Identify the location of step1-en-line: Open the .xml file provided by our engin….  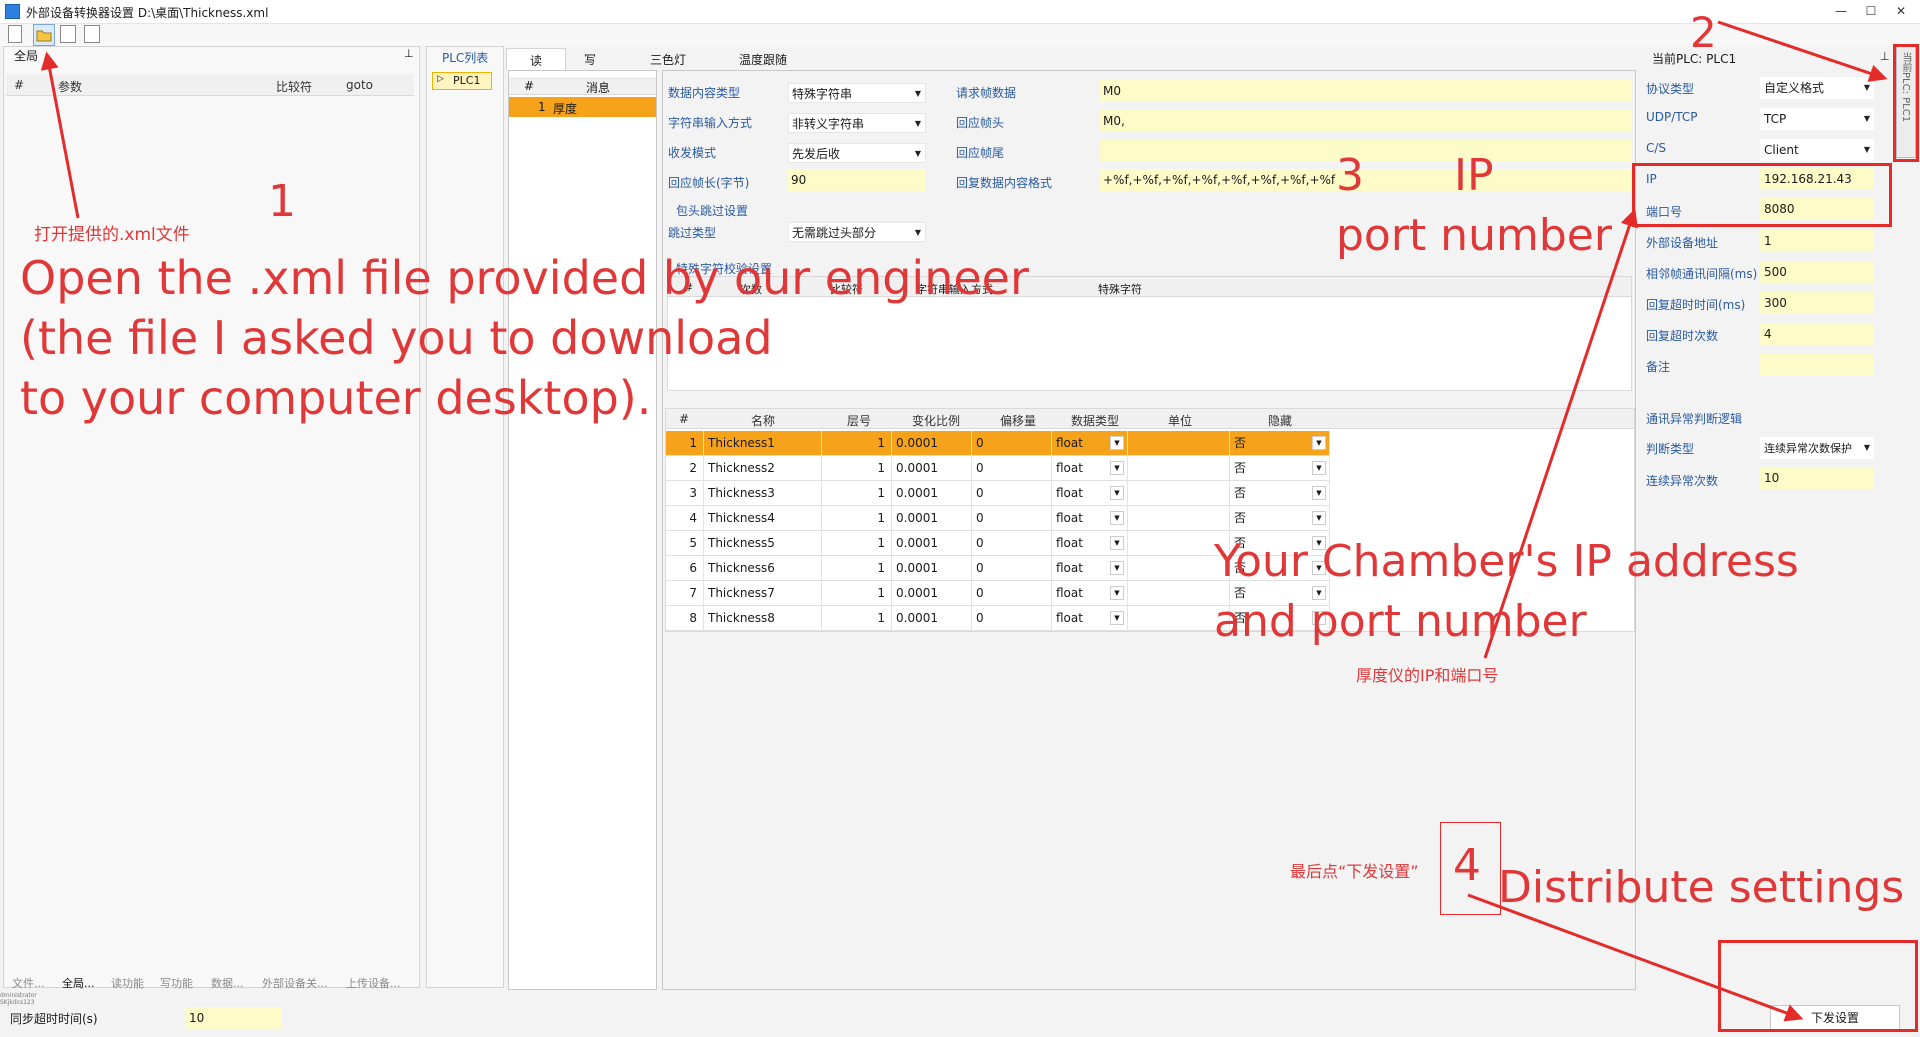
(524, 278).